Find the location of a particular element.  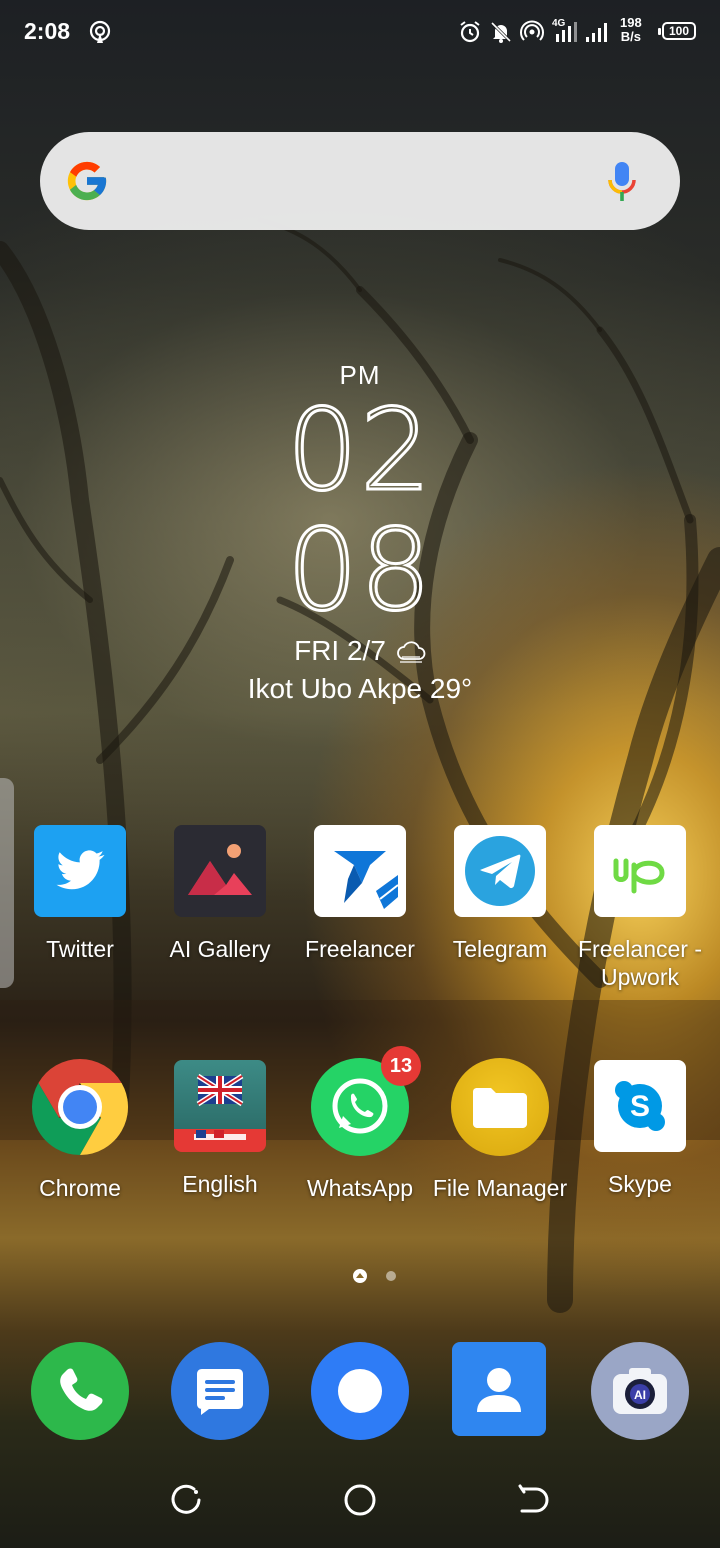

signal-icon is located at coordinates (596, 32).